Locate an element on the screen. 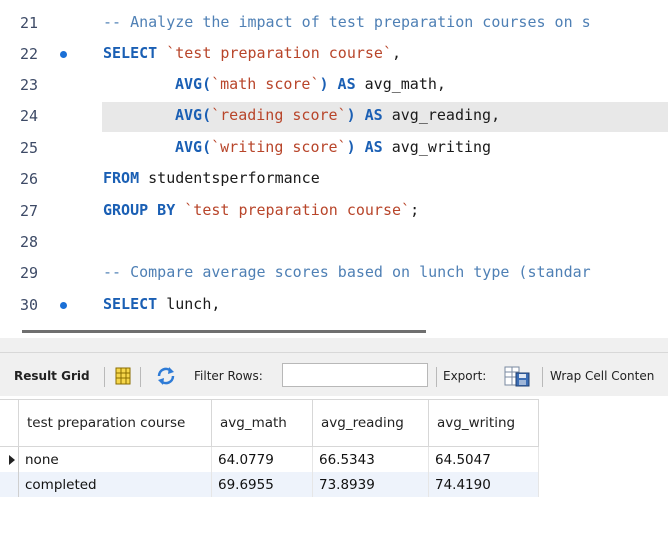 This screenshot has height=540, width=668. sql-code: AVG(`math score`) AS avg_math, is located at coordinates (310, 84).